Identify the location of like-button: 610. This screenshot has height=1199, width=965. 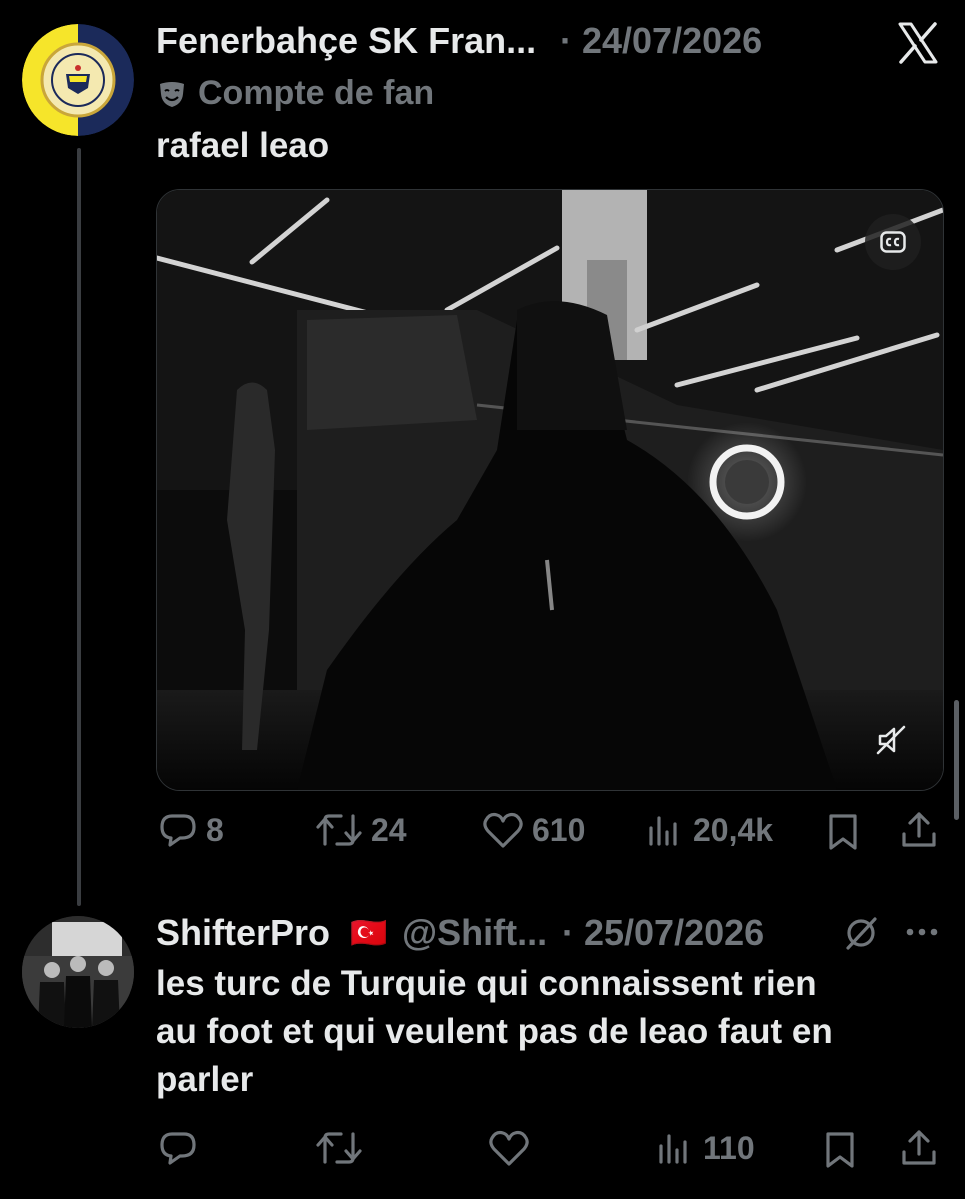
(533, 830).